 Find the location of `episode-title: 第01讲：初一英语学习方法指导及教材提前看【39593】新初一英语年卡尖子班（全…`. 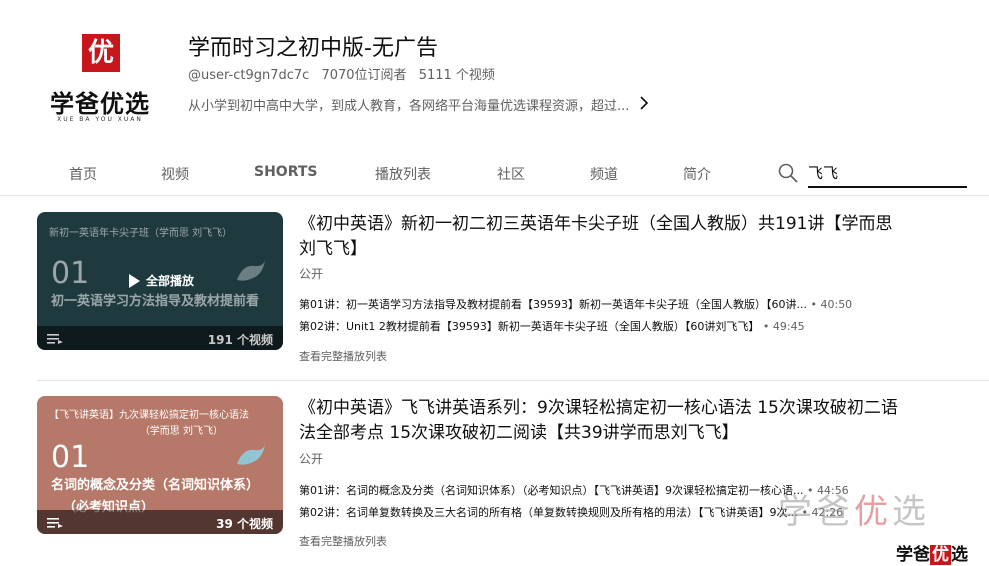

episode-title: 第01讲：初一英语学习方法指导及教材提前看【39593】新初一英语年卡尖子班（全… is located at coordinates (553, 304).